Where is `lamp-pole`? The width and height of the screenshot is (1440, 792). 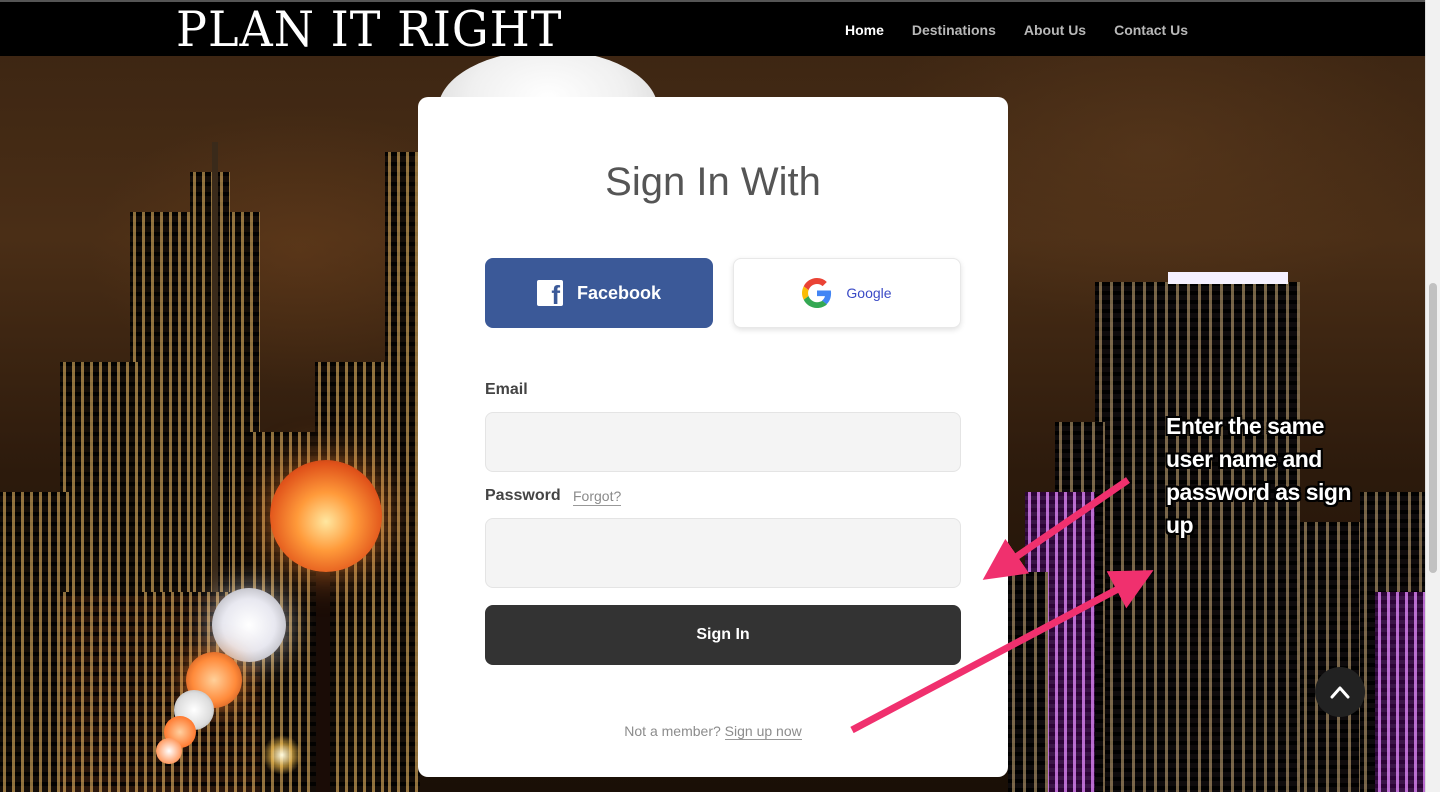 lamp-pole is located at coordinates (323, 676).